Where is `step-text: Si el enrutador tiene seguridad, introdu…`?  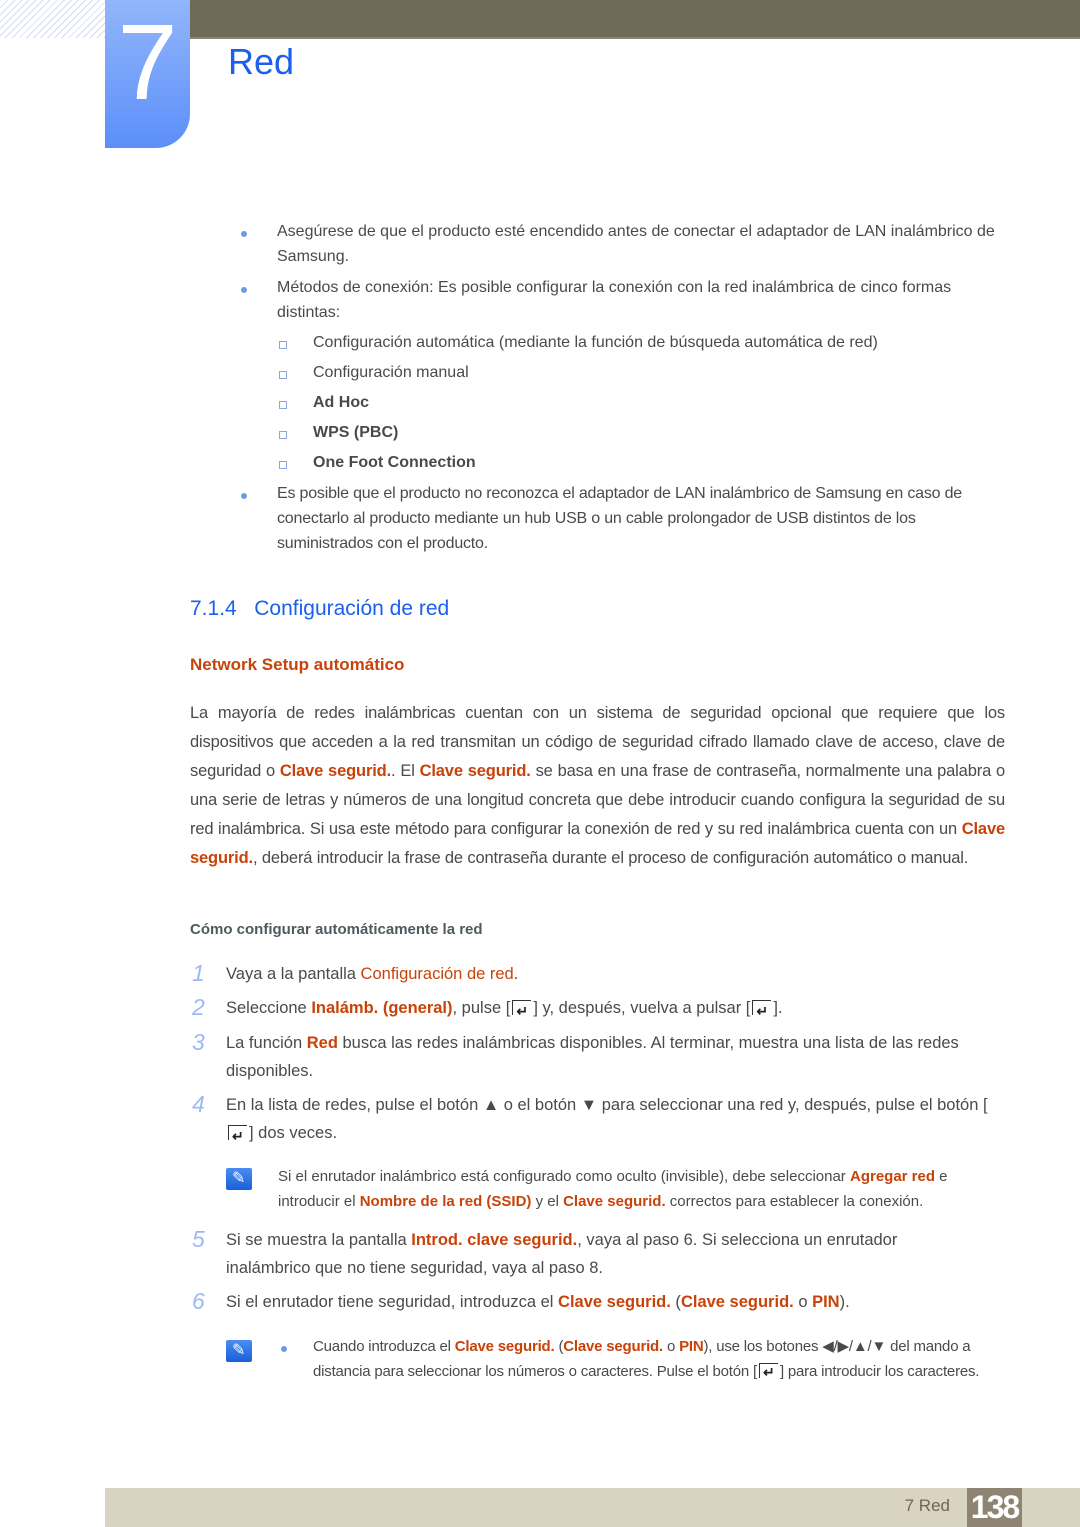
step-text: Si el enrutador tiene seguridad, introdu… is located at coordinates (392, 1302).